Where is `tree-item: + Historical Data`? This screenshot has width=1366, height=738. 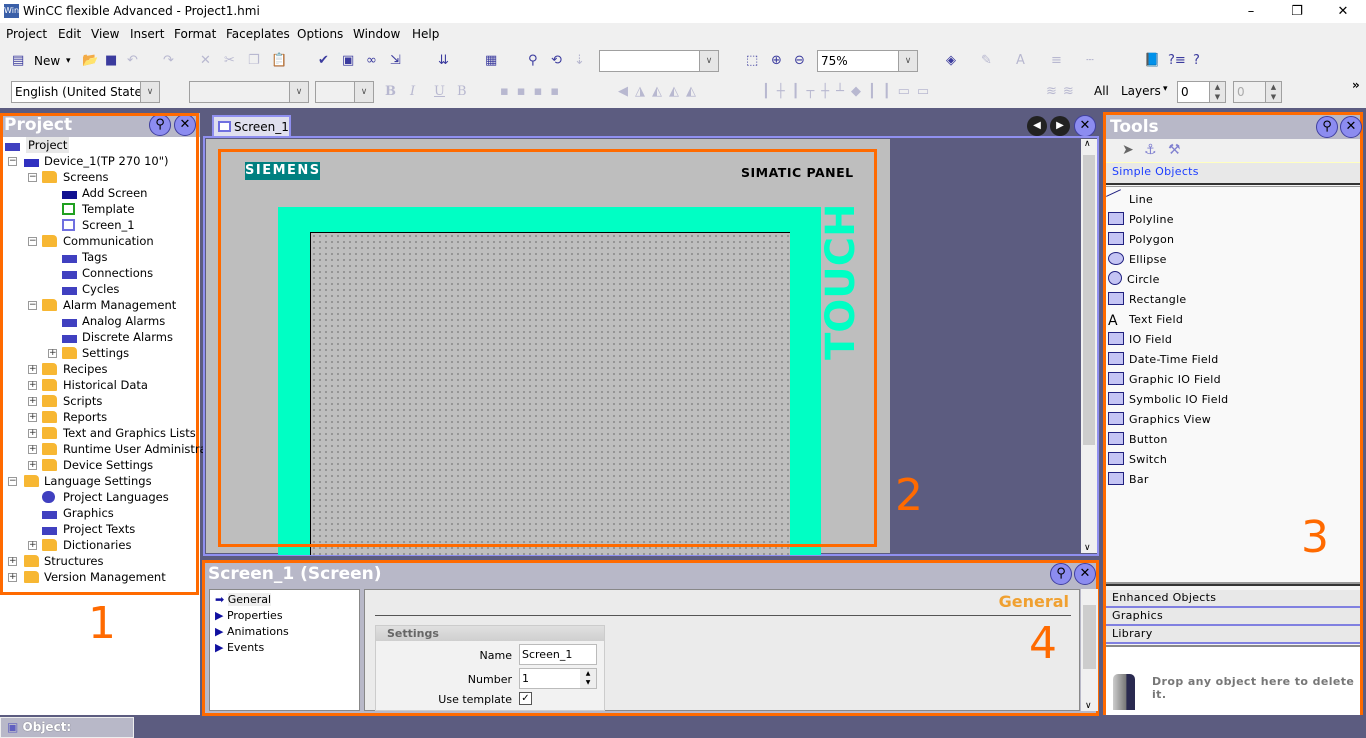 tree-item: + Historical Data is located at coordinates (97, 385).